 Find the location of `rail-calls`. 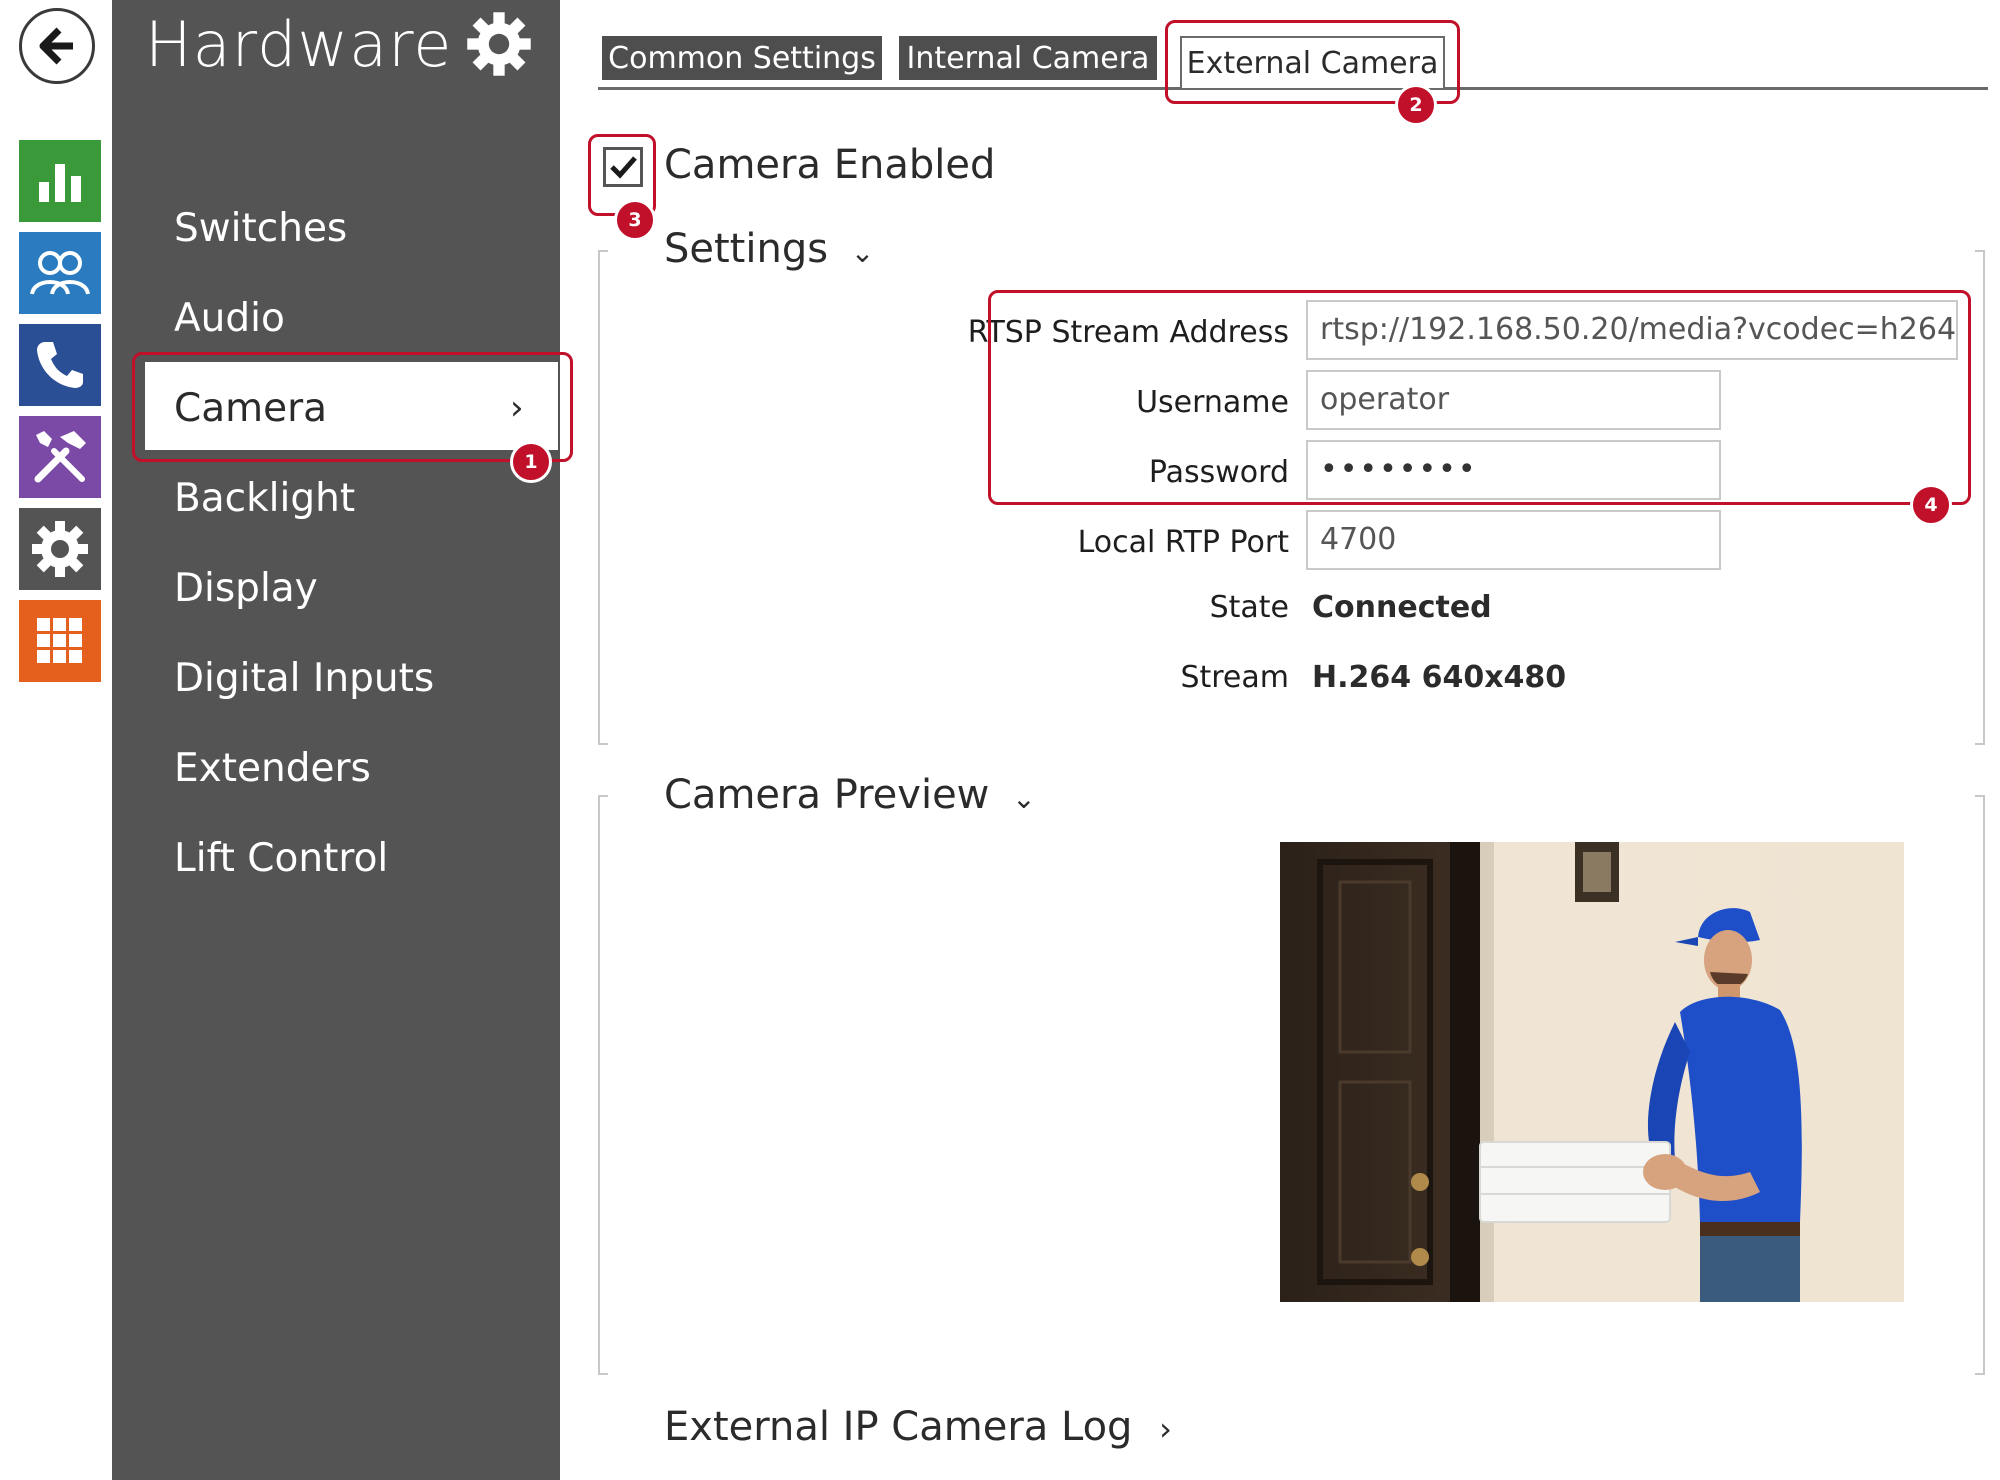

rail-calls is located at coordinates (60, 365).